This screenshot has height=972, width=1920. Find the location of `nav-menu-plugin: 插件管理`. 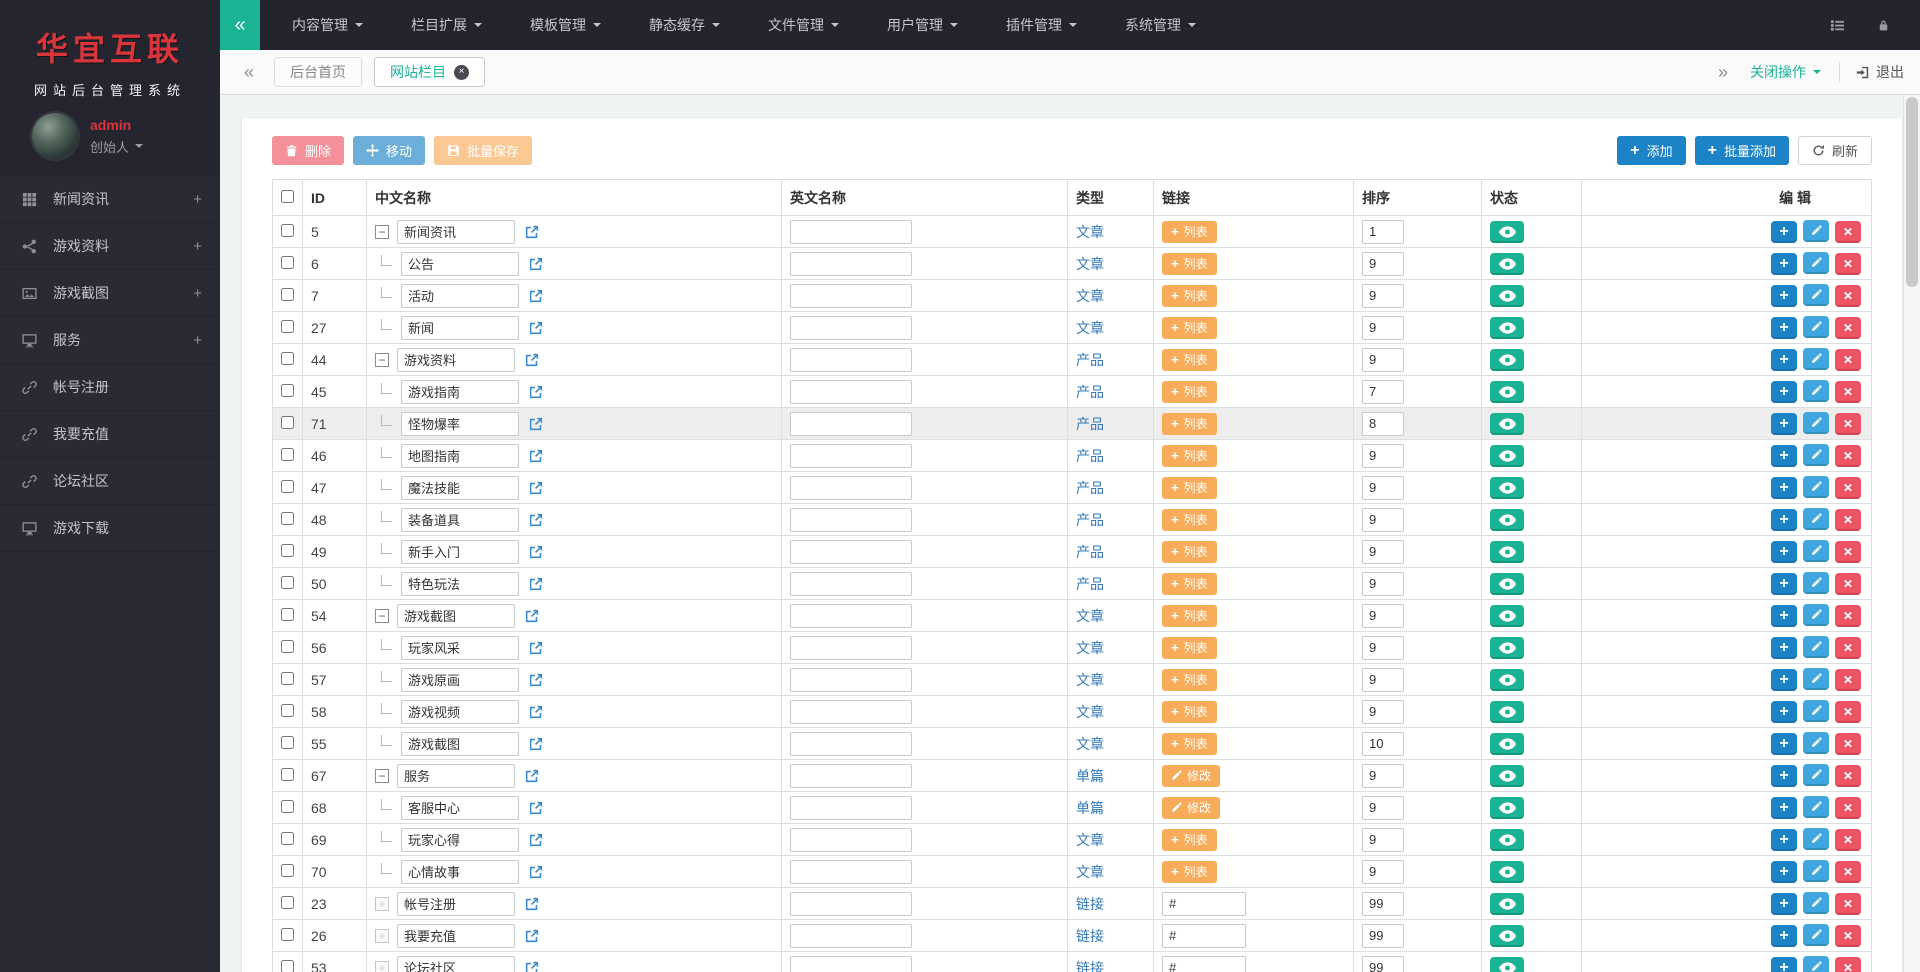

nav-menu-plugin: 插件管理 is located at coordinates (1041, 25).